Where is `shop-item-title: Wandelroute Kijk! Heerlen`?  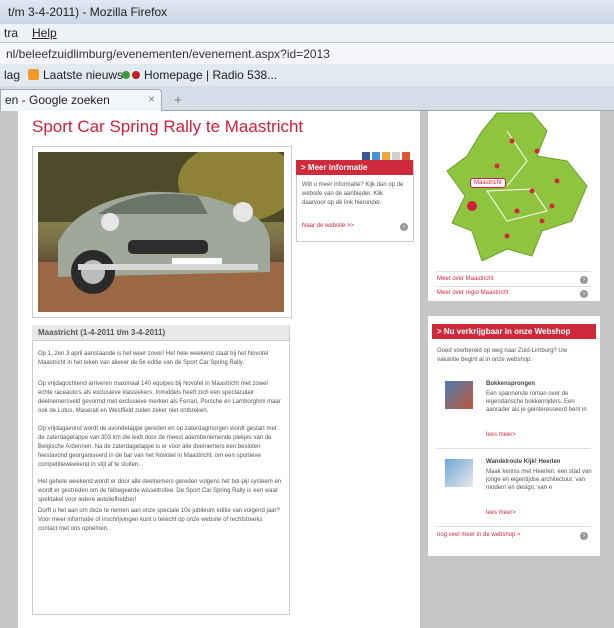 shop-item-title: Wandelroute Kijk! Heerlen is located at coordinates (523, 462).